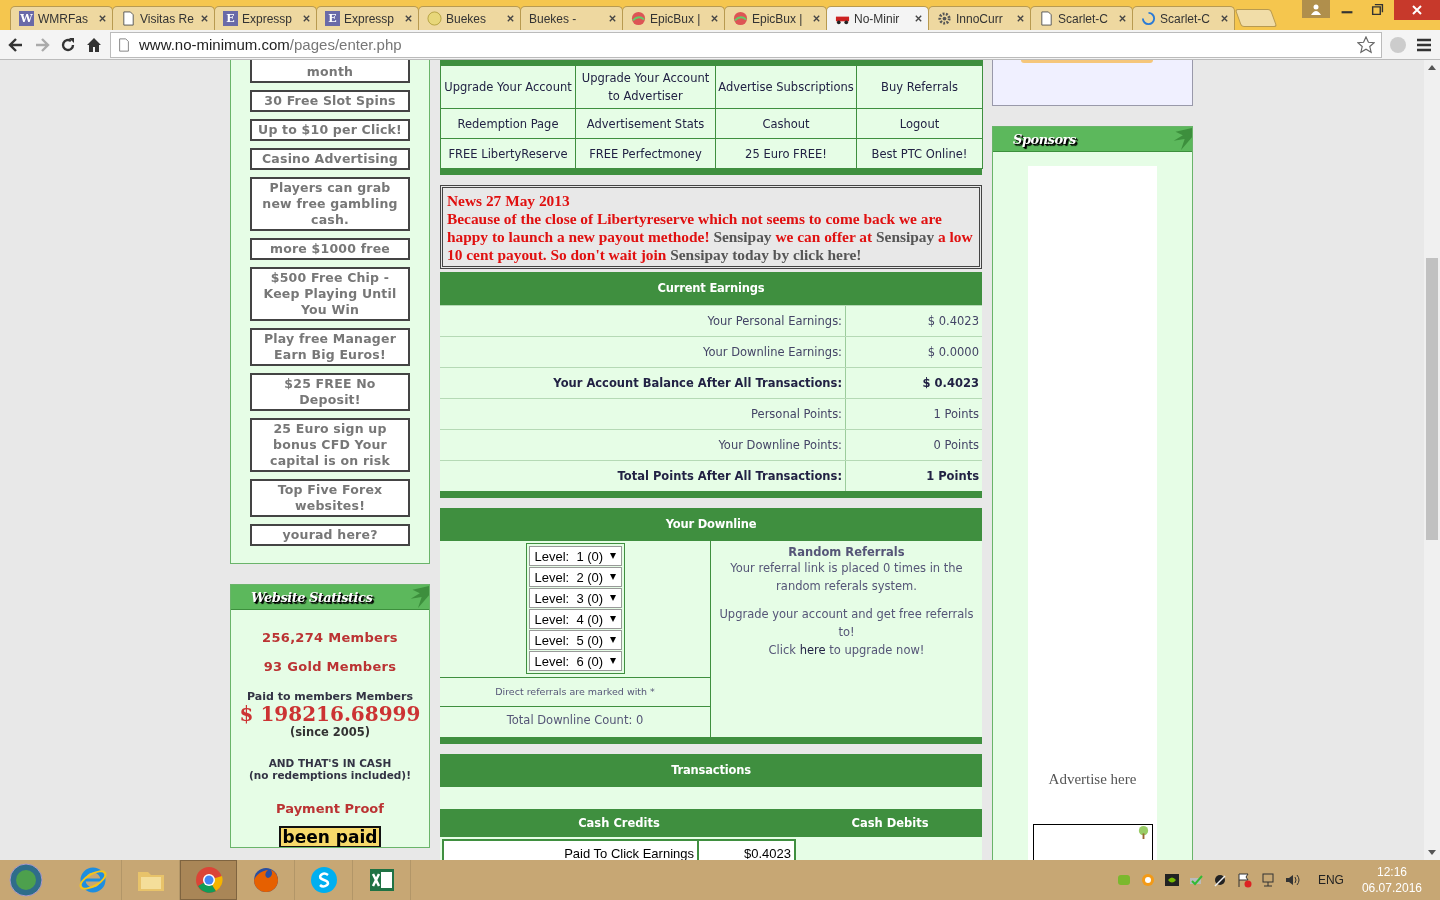 The width and height of the screenshot is (1440, 900). What do you see at coordinates (434, 18) in the screenshot?
I see `coin-icon` at bounding box center [434, 18].